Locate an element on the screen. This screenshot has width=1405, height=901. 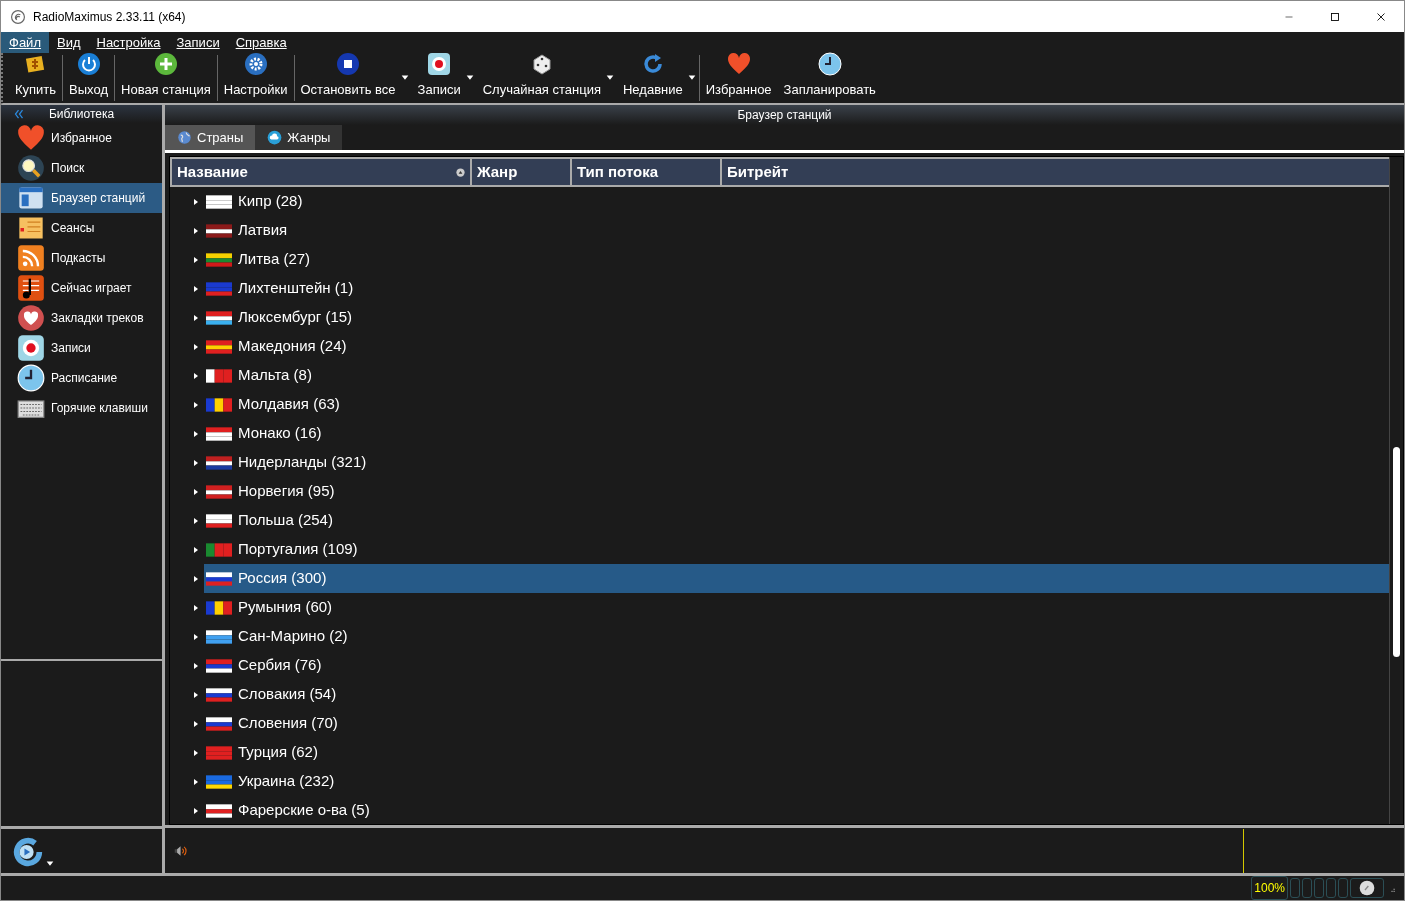
sidebar-item: Подкасты is located at coordinates (81, 258).